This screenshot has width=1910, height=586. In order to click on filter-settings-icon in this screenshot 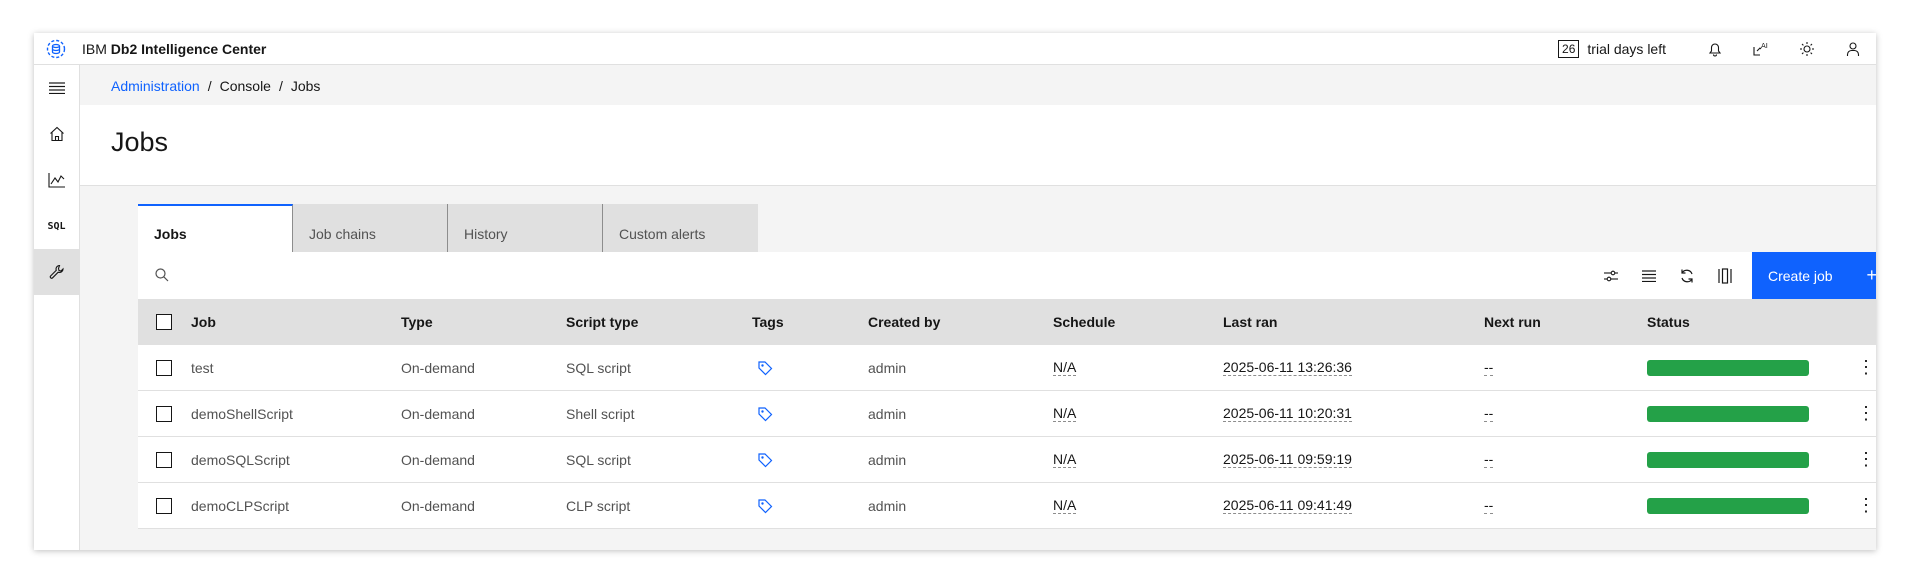, I will do `click(1611, 275)`.